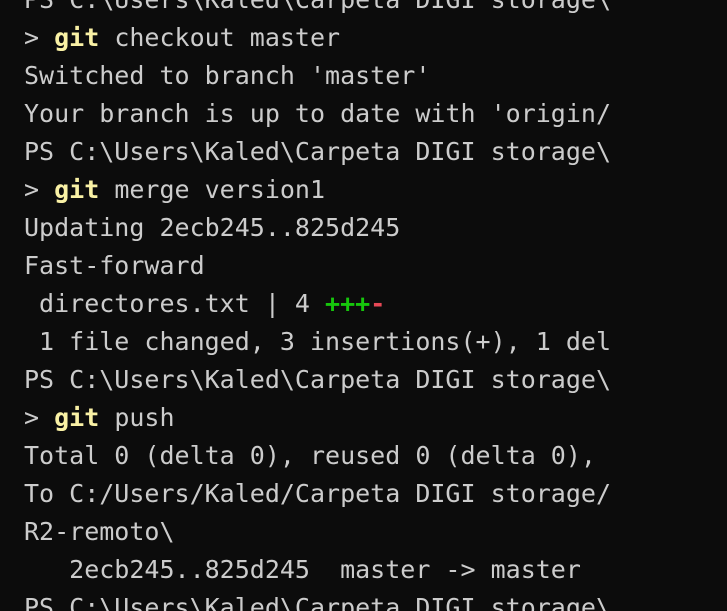 The height and width of the screenshot is (611, 727). I want to click on command-line: > git push, so click(317, 418).